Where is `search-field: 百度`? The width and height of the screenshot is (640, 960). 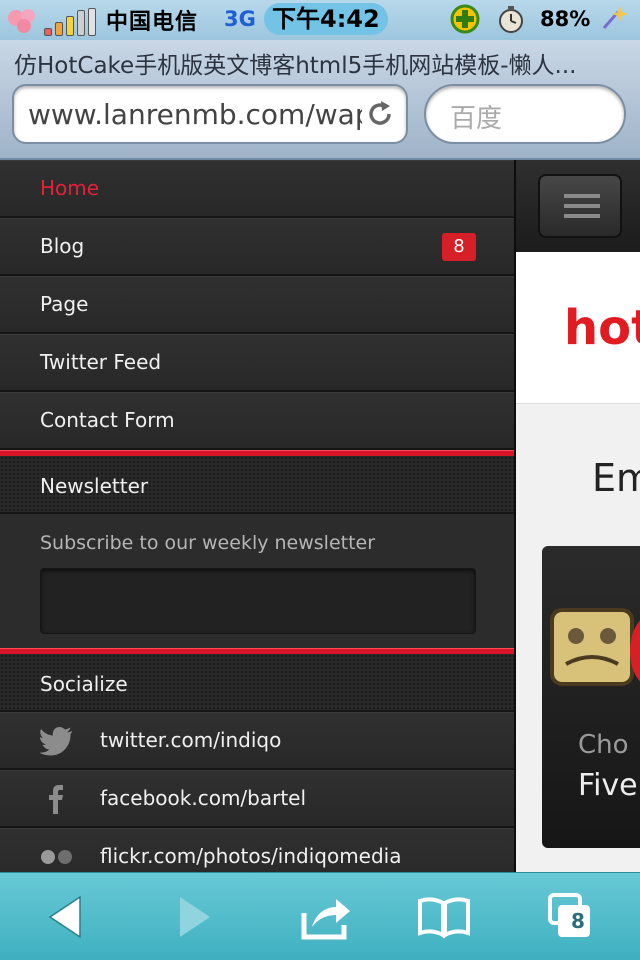 search-field: 百度 is located at coordinates (525, 114).